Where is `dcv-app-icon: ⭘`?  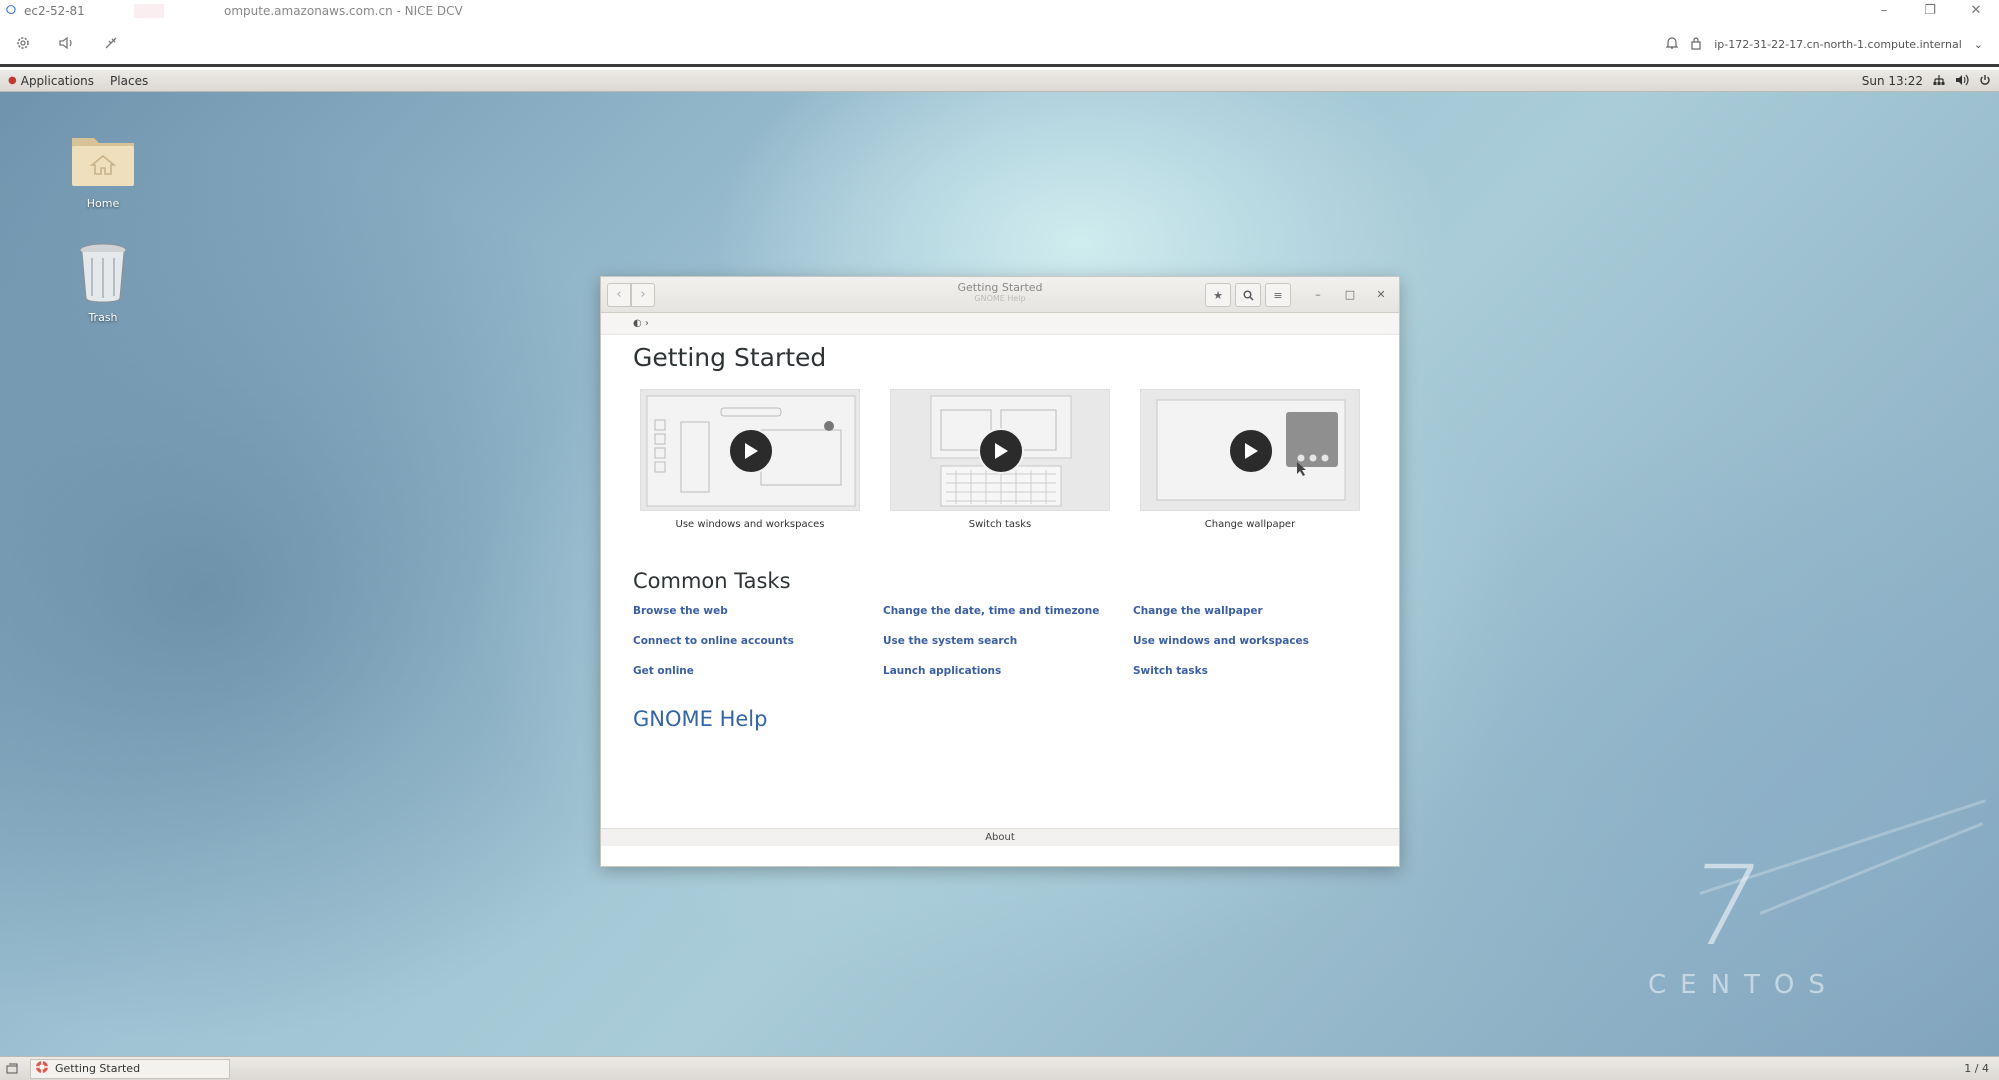
dcv-app-icon: ⭘ is located at coordinates (11, 10).